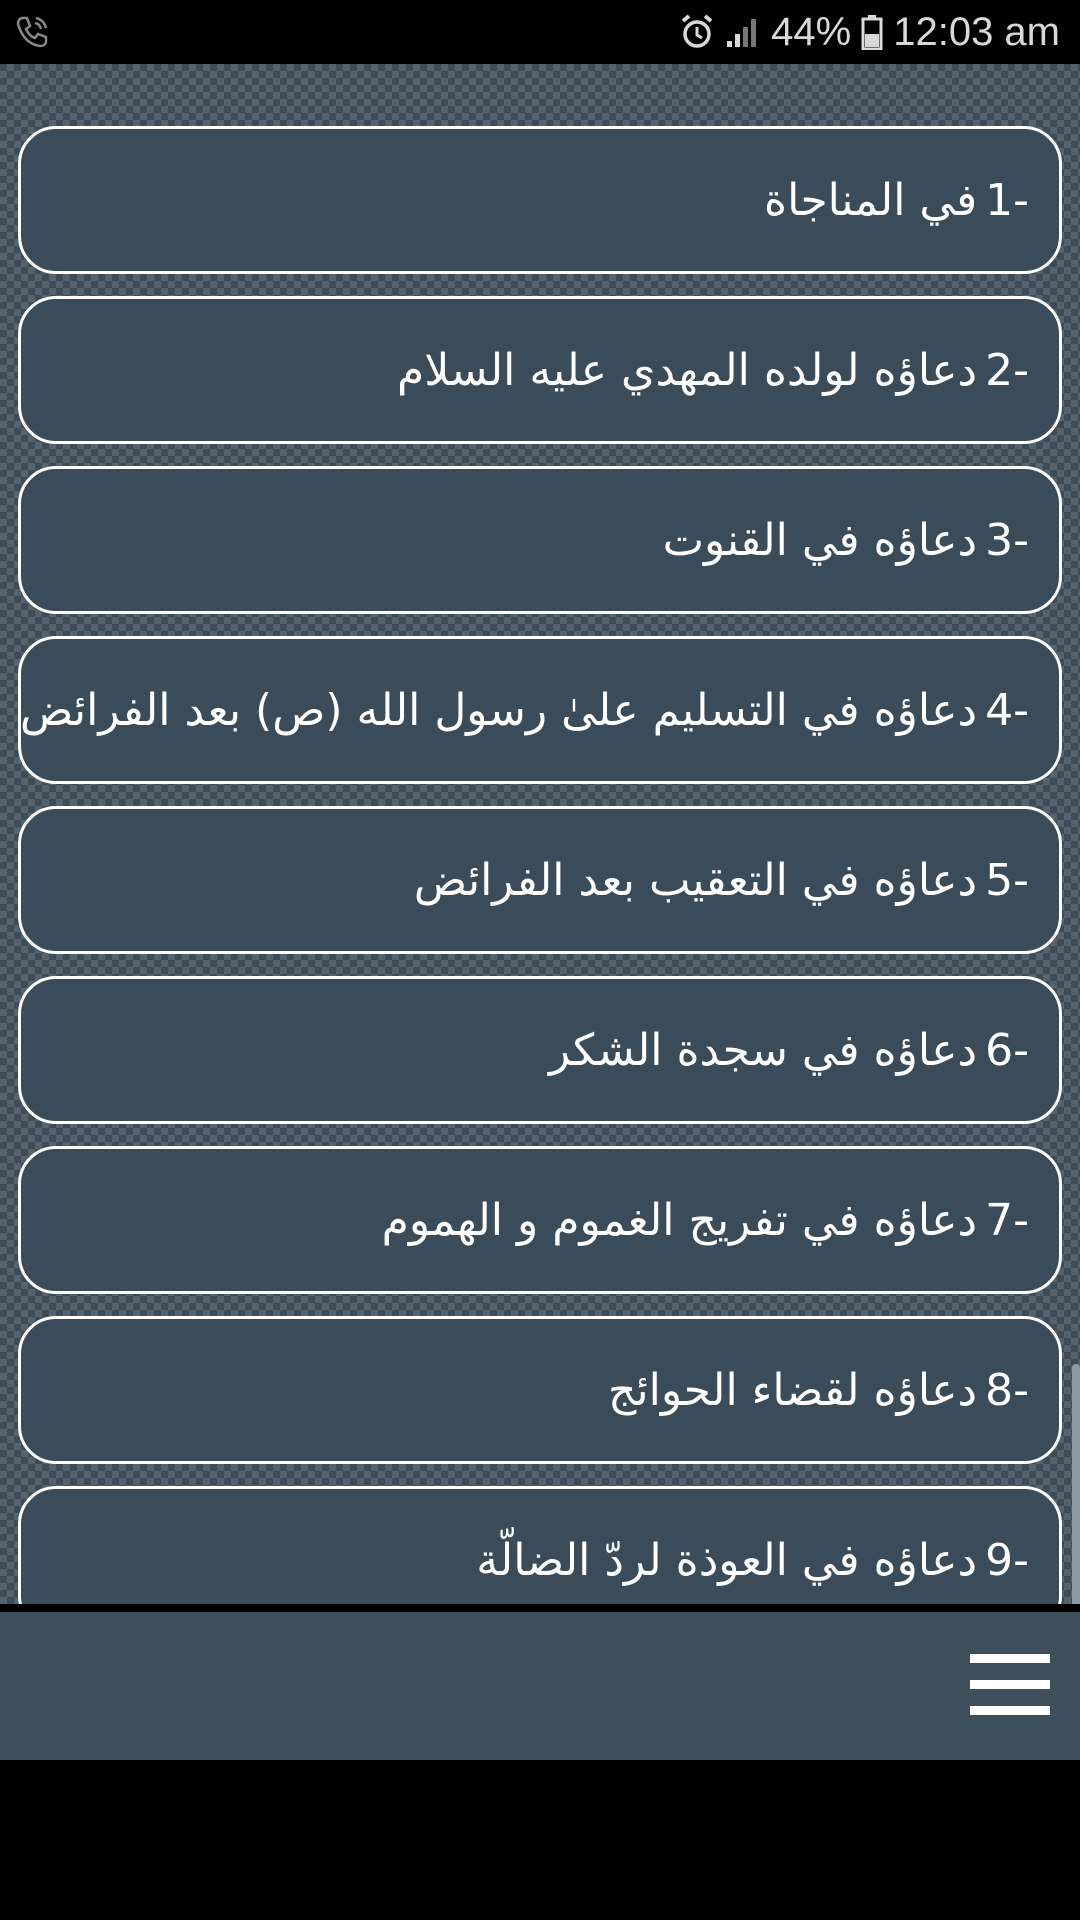 The height and width of the screenshot is (1920, 1080). What do you see at coordinates (1007, 1050) in the screenshot?
I see `item-number: 6-` at bounding box center [1007, 1050].